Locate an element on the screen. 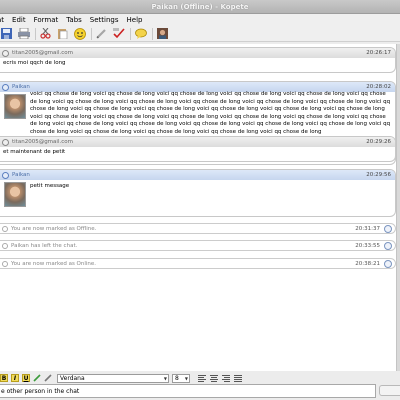  align-justify-icon is located at coordinates (238, 378).